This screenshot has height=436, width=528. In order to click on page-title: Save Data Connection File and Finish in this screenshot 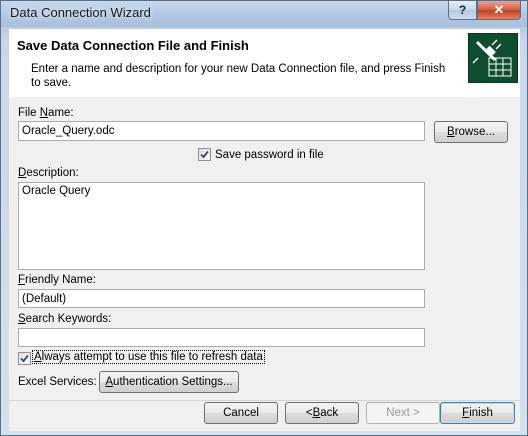, I will do `click(133, 45)`.